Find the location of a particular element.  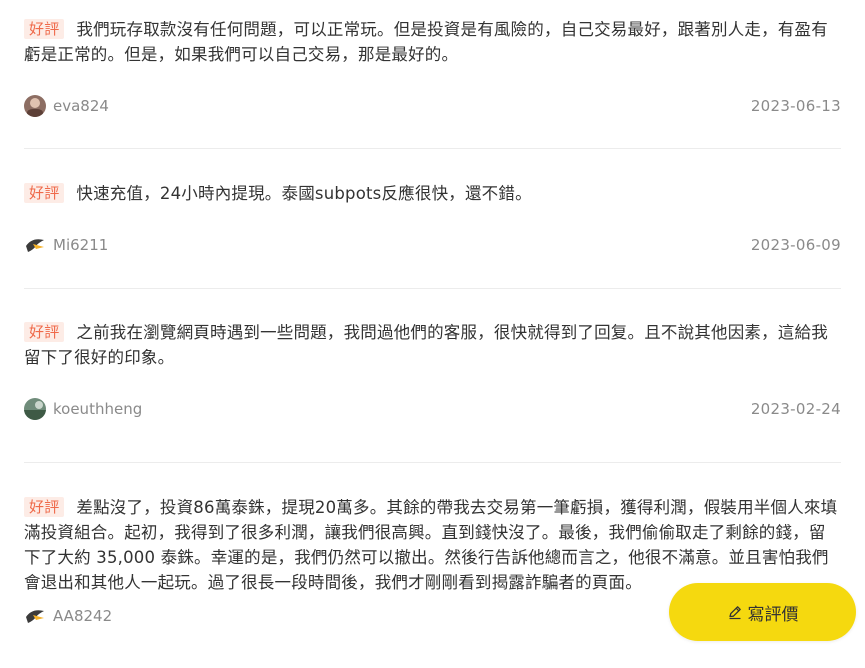

username: eva824 is located at coordinates (81, 106).